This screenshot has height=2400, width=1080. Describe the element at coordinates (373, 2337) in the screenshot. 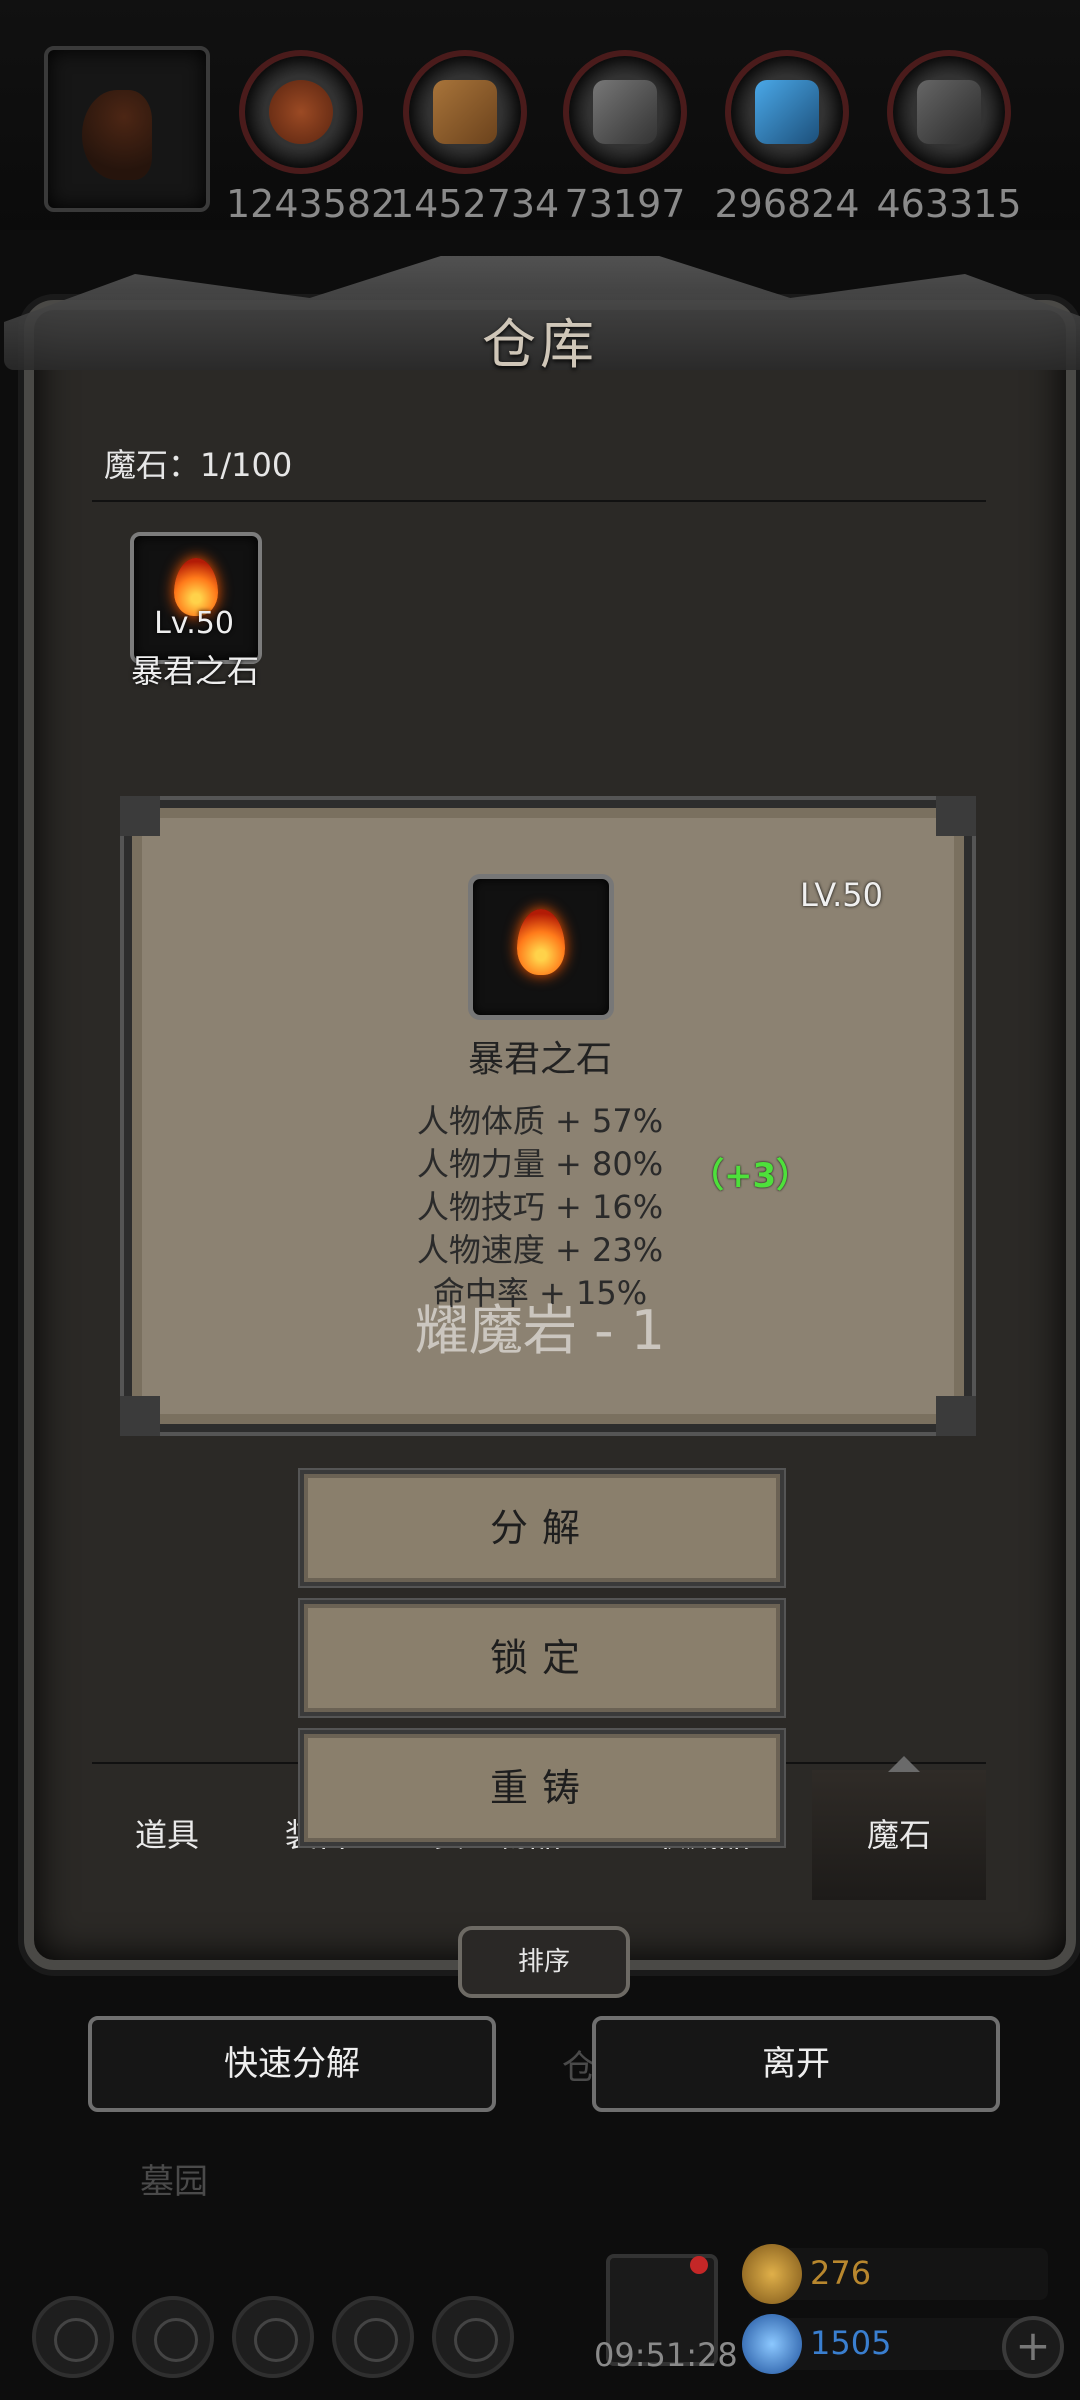

I see `mail-icon` at that location.